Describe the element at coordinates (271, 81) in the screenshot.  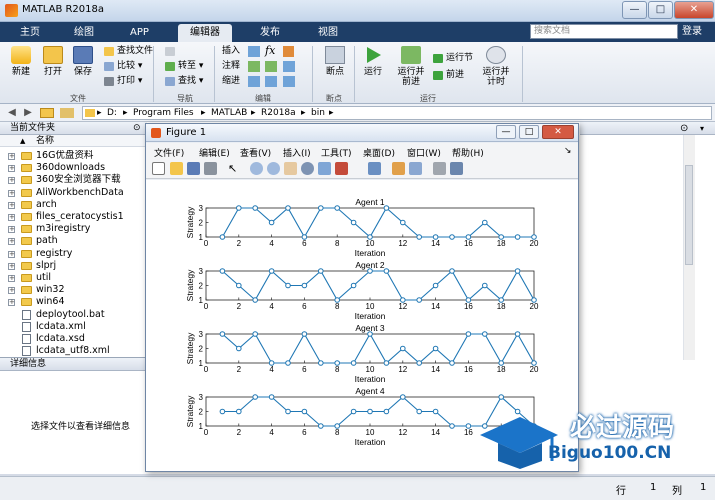
I see `increase-indent-icon` at that location.